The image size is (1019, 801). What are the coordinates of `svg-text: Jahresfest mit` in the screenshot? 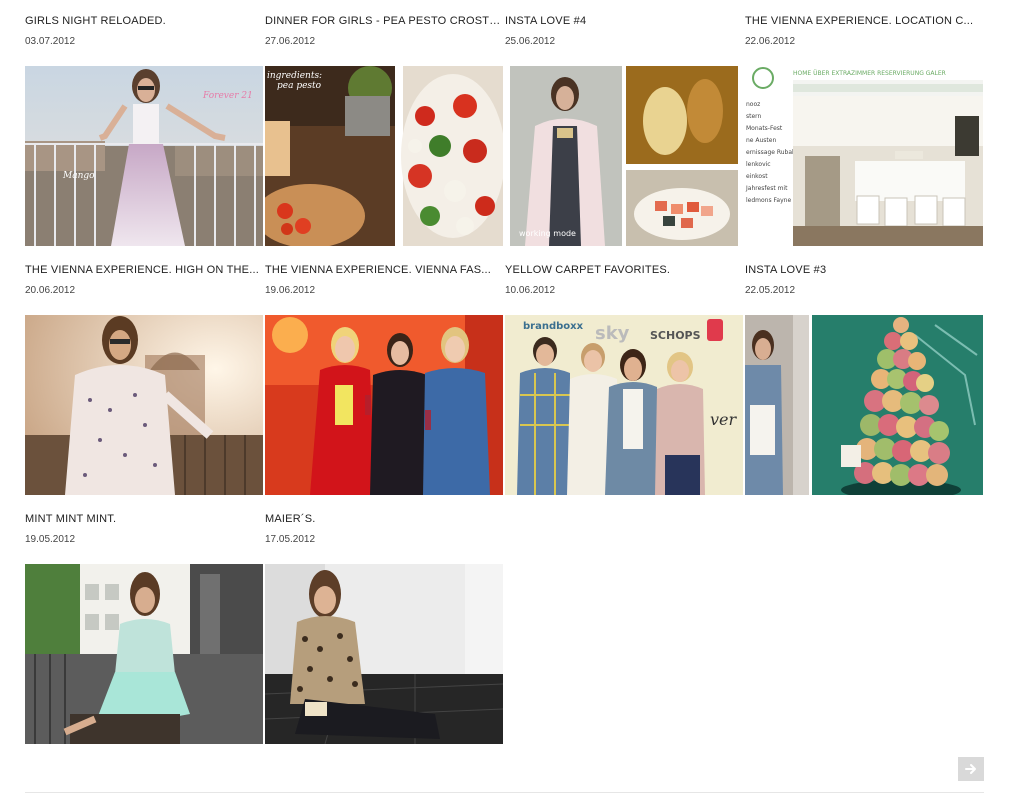 It's located at (766, 188).